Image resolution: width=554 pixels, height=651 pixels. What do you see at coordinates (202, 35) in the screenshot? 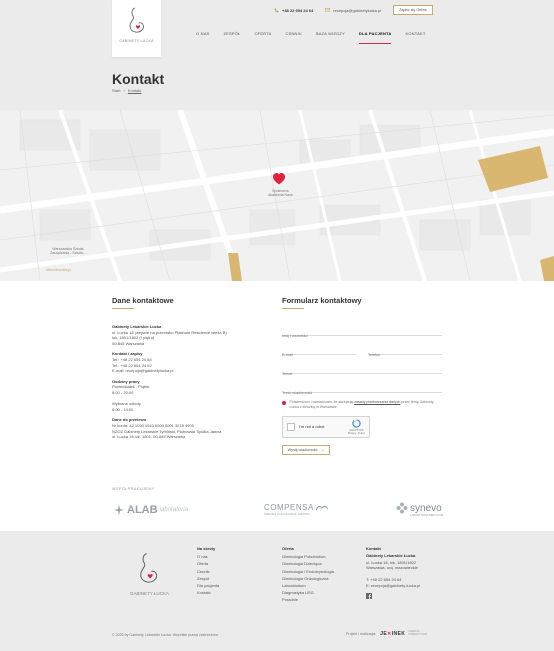
I see `nav-item-o-nas: O NAS` at bounding box center [202, 35].